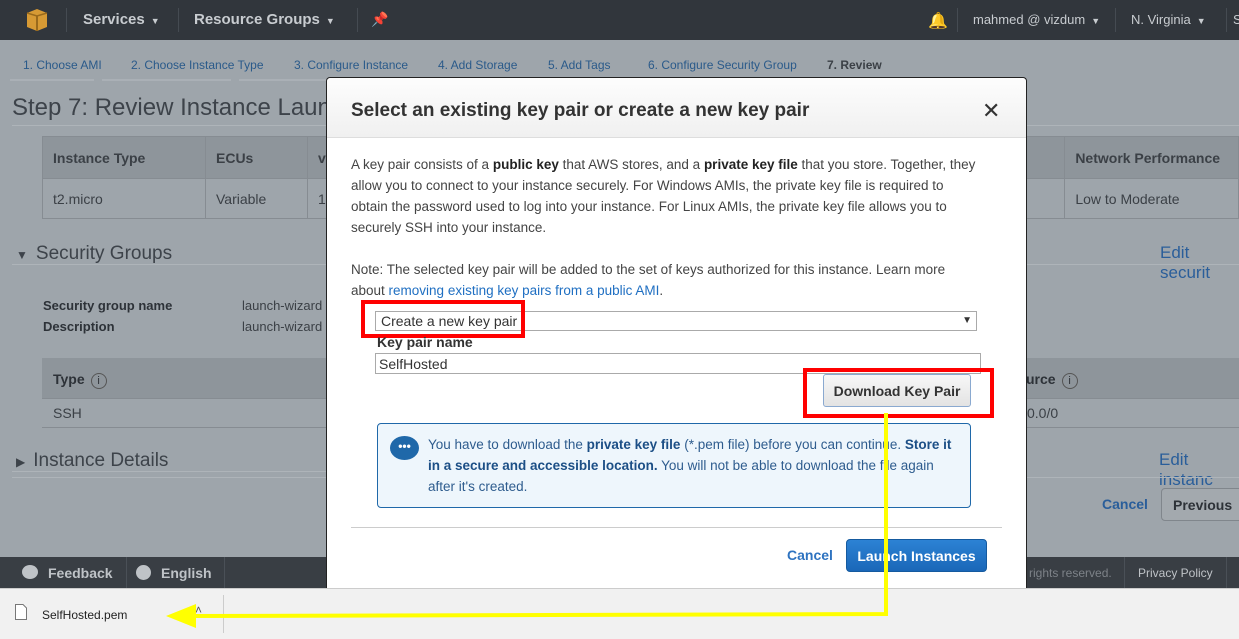 The image size is (1239, 639). What do you see at coordinates (92, 461) in the screenshot?
I see `instance-details-toggle: ▶ Instance Details` at bounding box center [92, 461].